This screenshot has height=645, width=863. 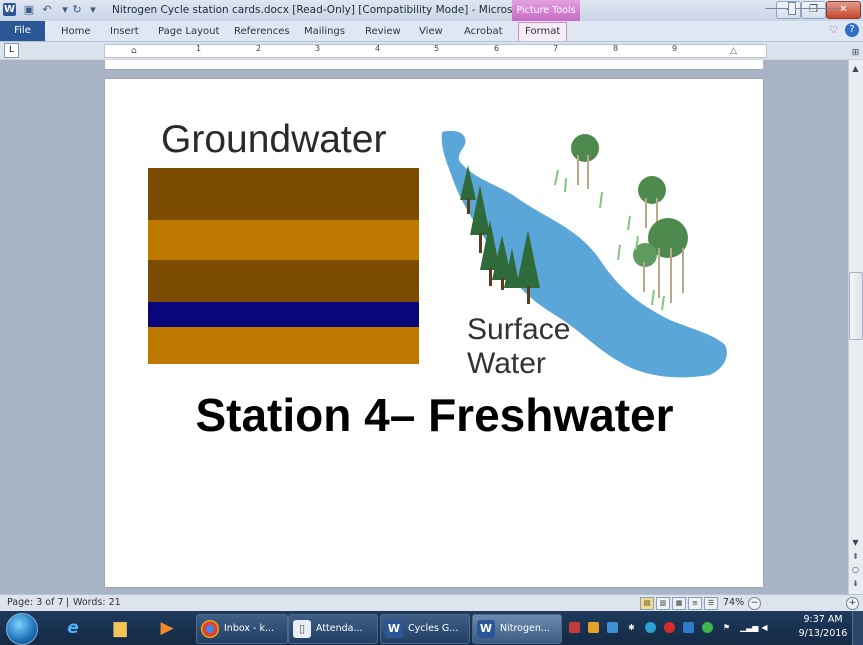 I want to click on document-icon: ▯, so click(x=302, y=628).